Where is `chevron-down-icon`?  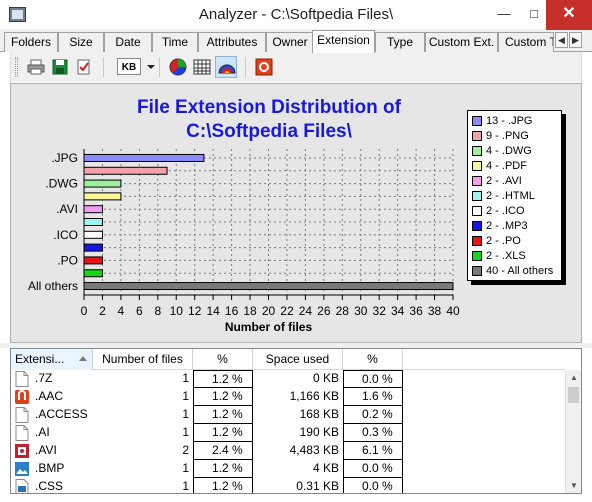 chevron-down-icon is located at coordinates (151, 67).